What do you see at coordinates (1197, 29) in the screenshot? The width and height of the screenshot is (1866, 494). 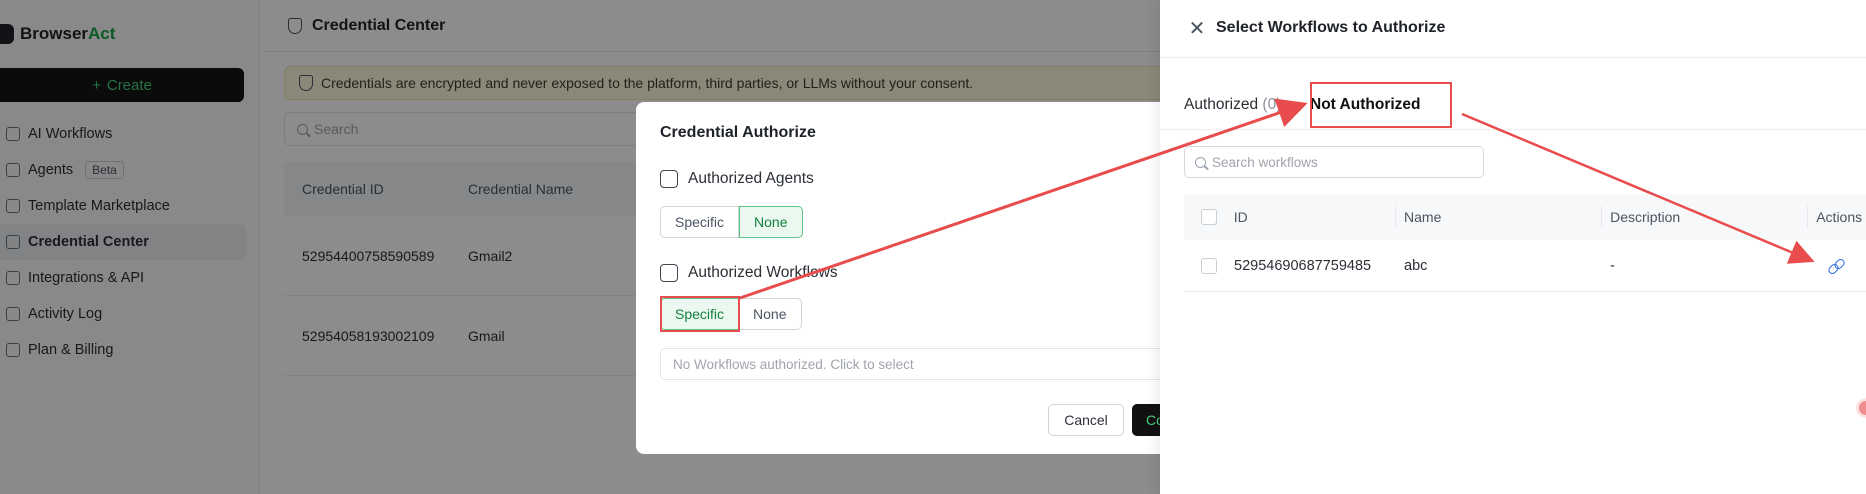 I see `close-icon: ✕` at bounding box center [1197, 29].